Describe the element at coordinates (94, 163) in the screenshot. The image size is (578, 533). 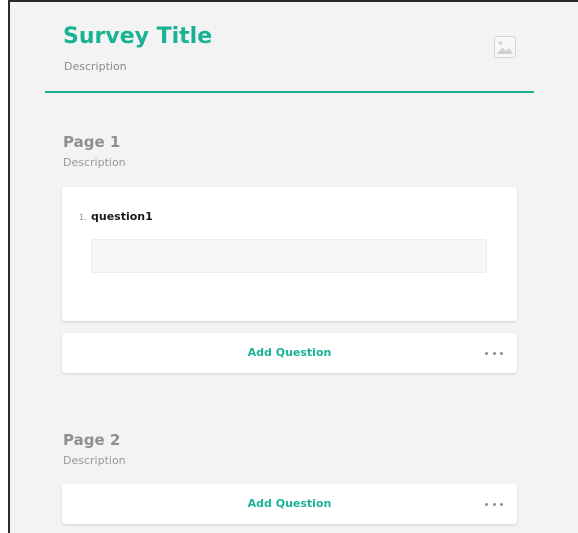
I see `page-1-description: Description` at that location.